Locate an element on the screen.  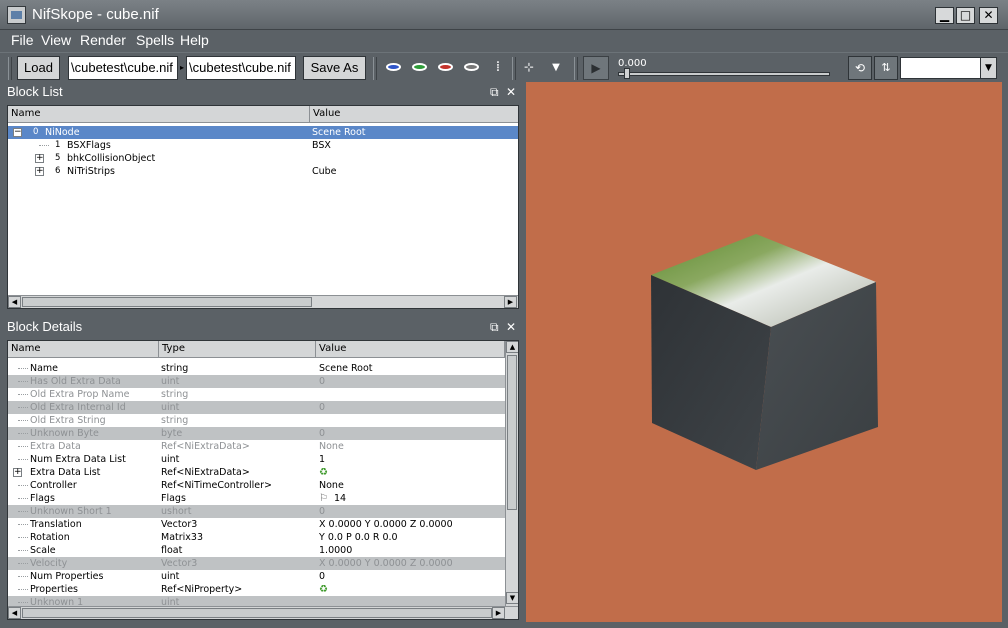
block-list-row: +5 bhkCollisionObject is located at coordinates (263, 158).